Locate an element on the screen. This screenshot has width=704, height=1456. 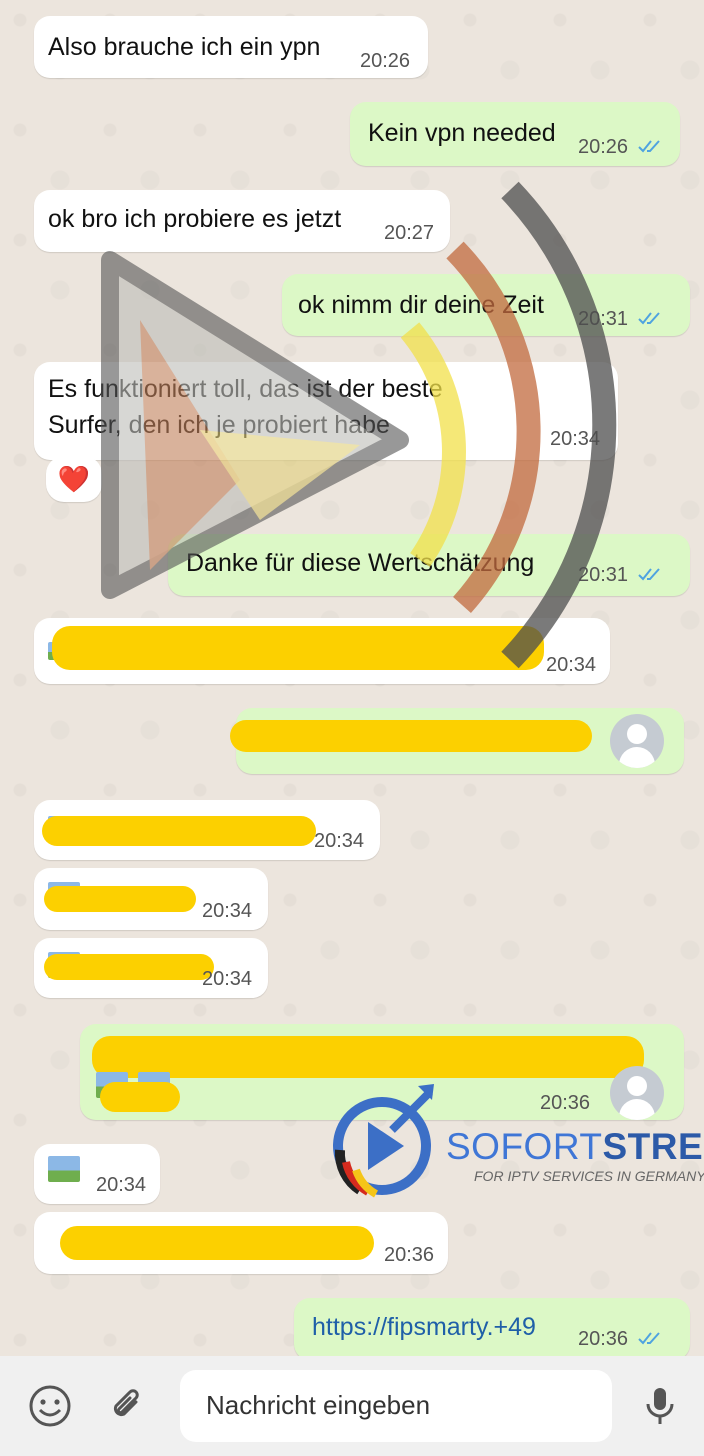
microphone-icon is located at coordinates (660, 1406).